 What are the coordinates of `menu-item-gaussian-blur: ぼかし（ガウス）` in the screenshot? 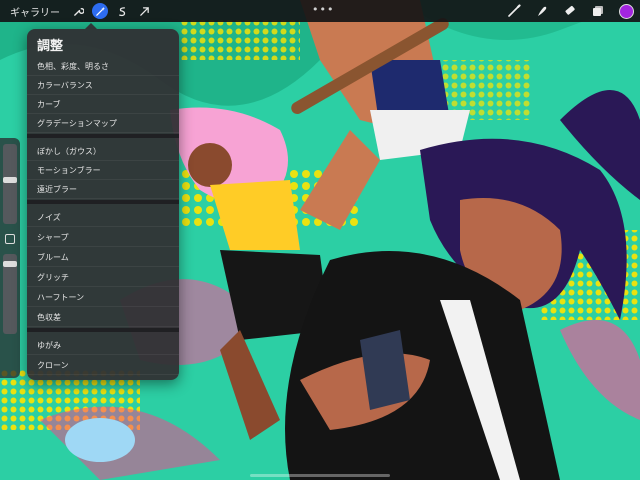 It's located at (103, 151).